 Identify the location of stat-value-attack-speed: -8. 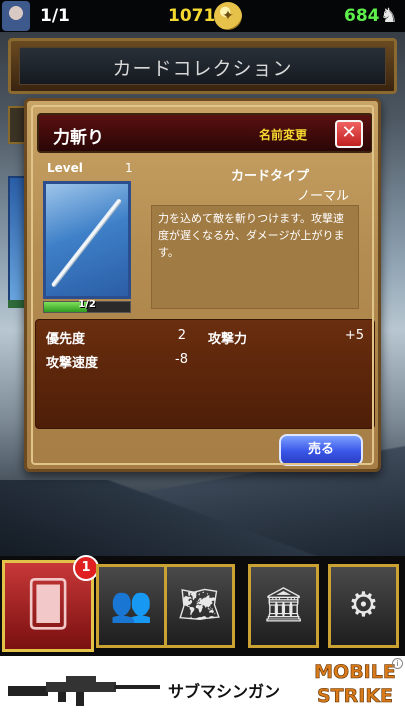
(181, 359).